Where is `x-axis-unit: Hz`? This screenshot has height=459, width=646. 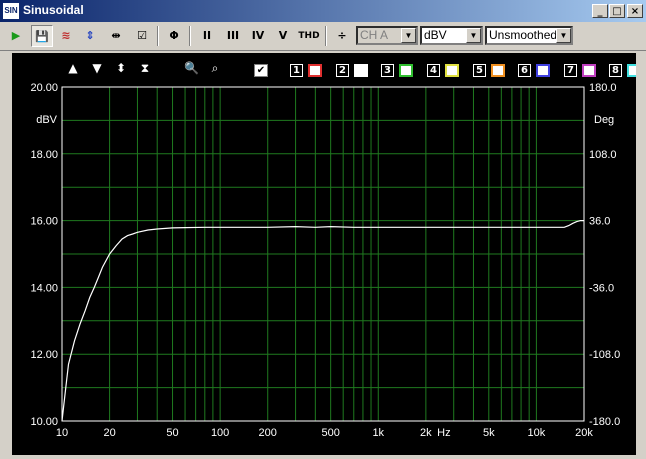
x-axis-unit: Hz is located at coordinates (443, 433).